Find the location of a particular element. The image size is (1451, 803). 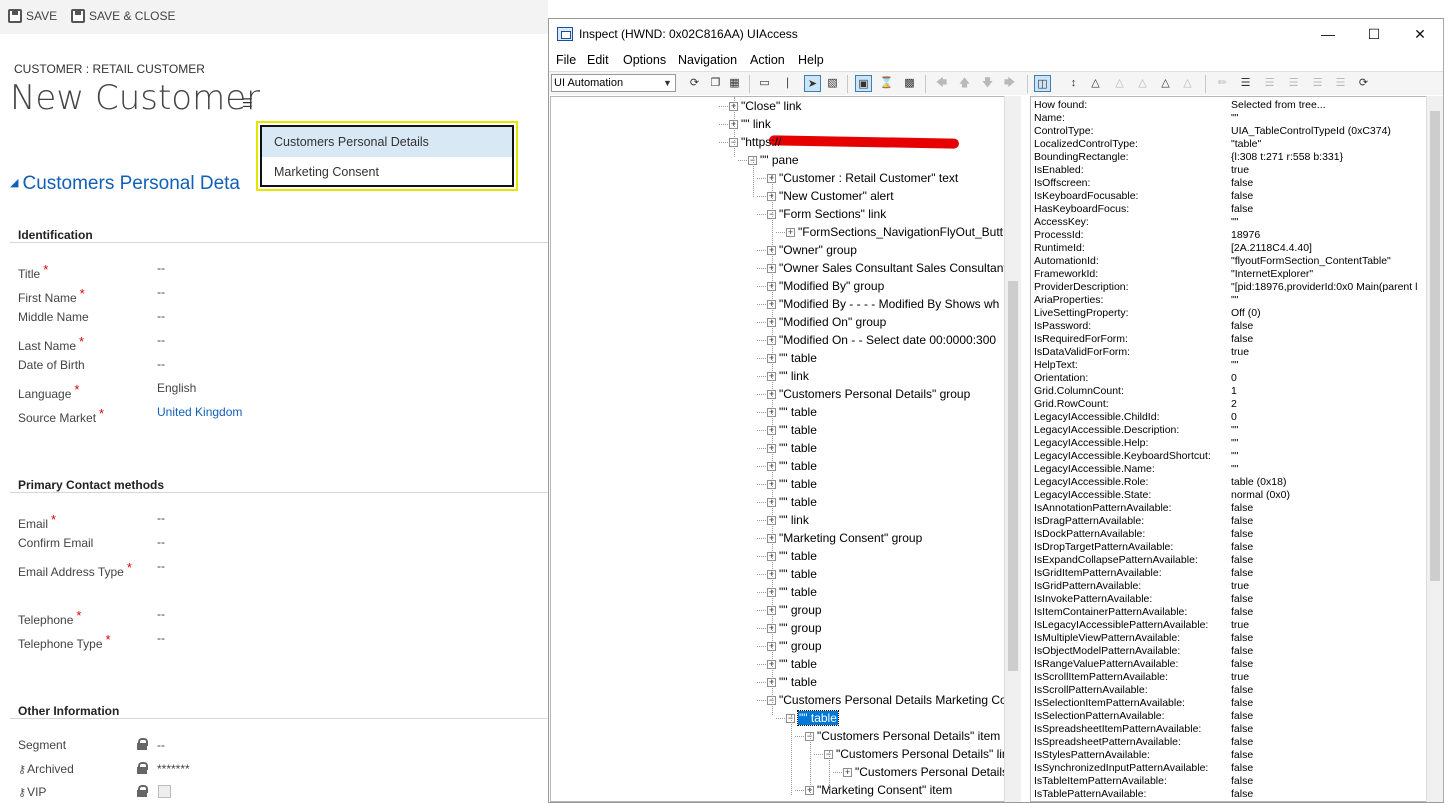

menu-help: Help is located at coordinates (811, 60).